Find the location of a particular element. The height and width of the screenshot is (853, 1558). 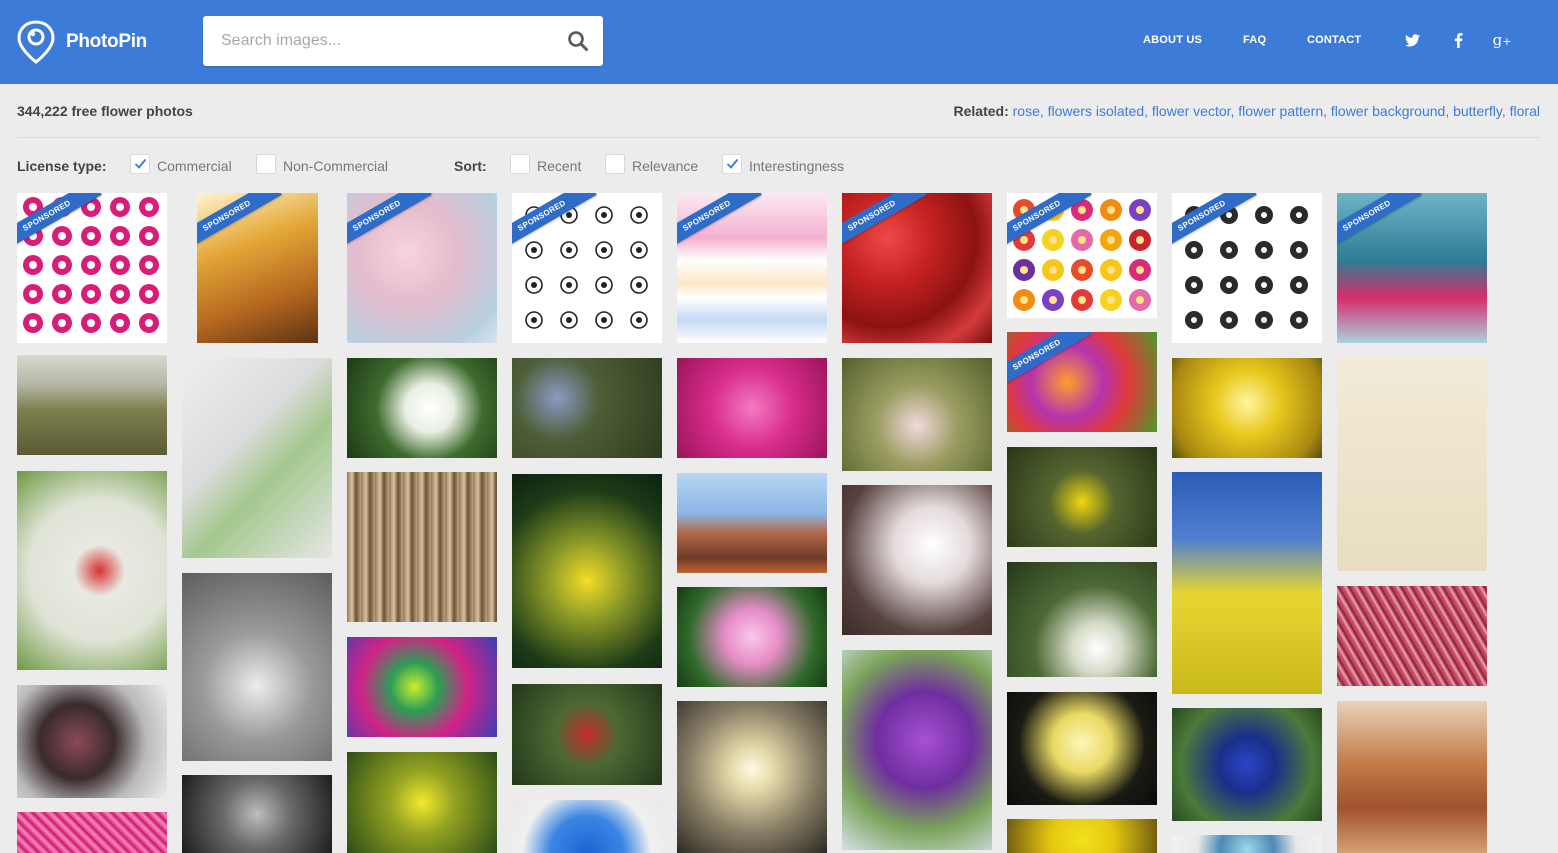

relevance-label: Relevance is located at coordinates (665, 166).